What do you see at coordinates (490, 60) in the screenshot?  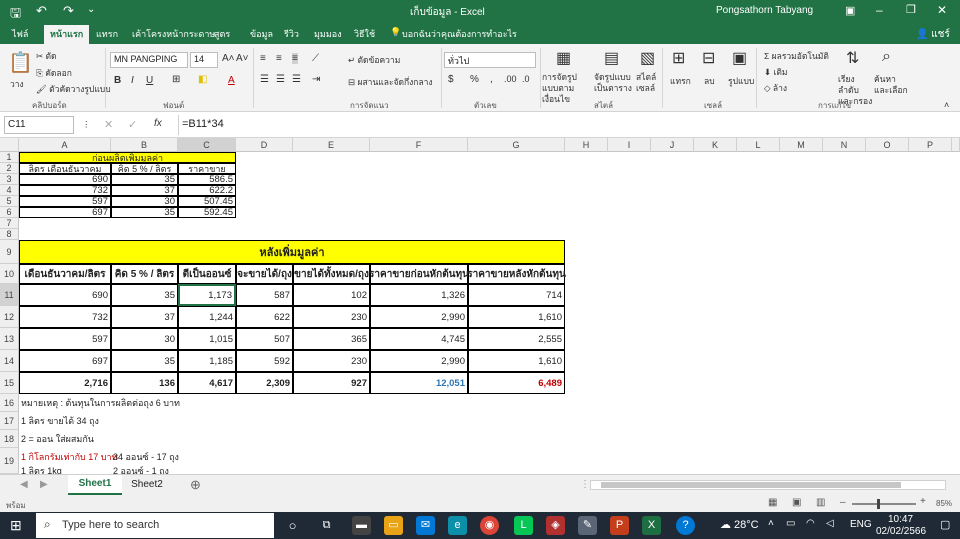 I see `number-format-select: ทั่วไป` at bounding box center [490, 60].